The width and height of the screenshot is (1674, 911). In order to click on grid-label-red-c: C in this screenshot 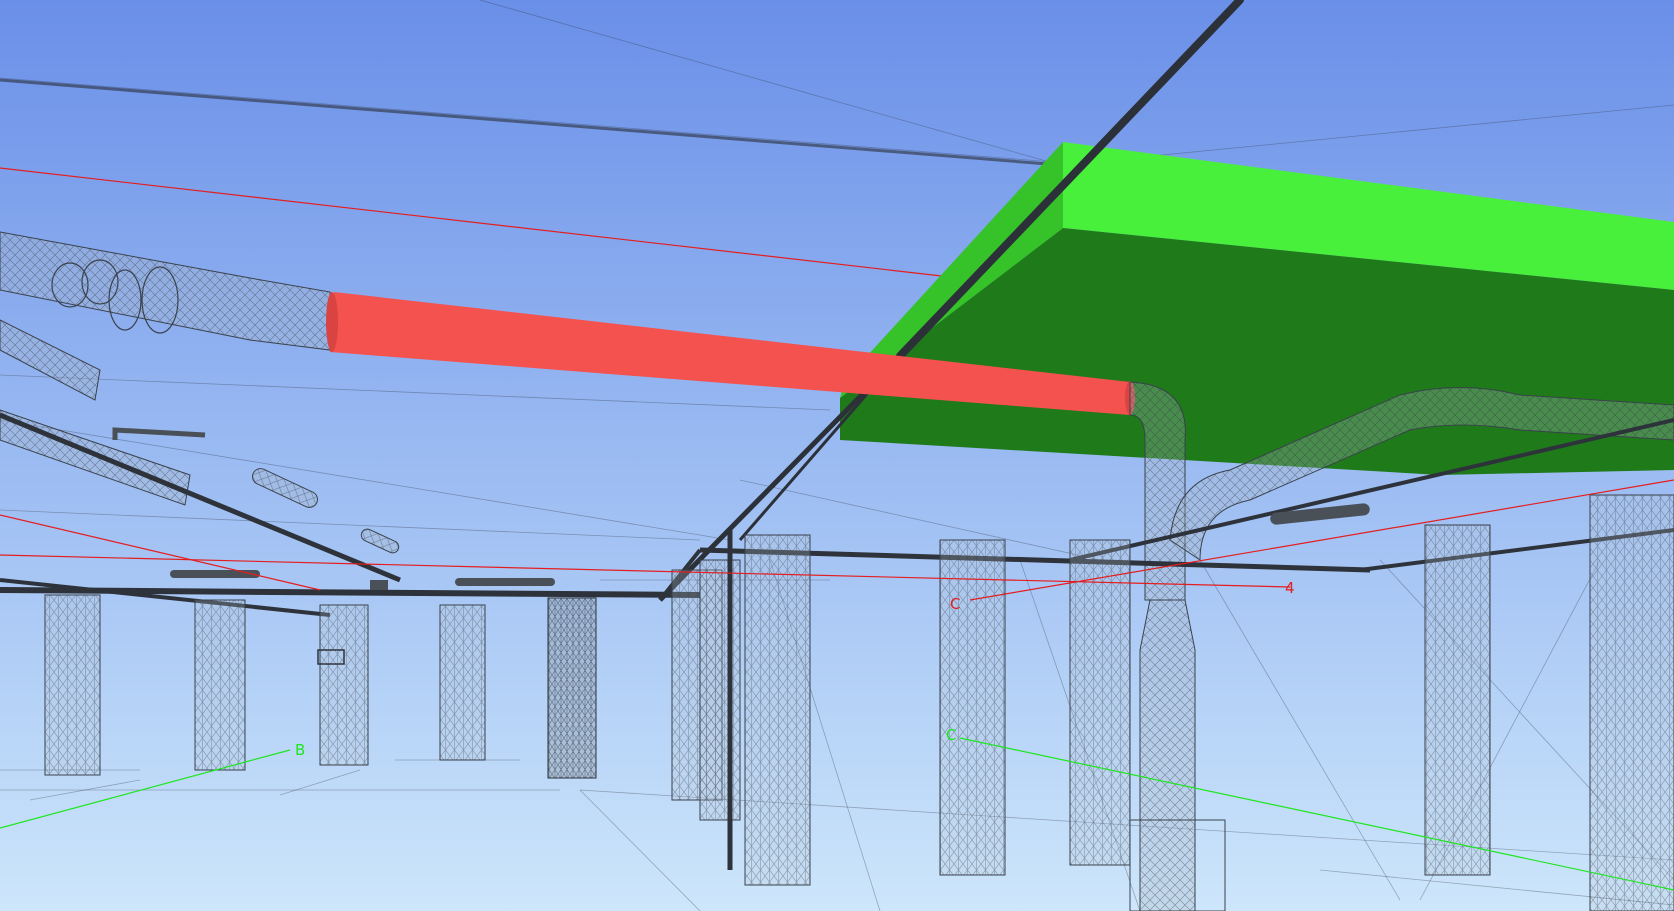, I will do `click(955, 604)`.